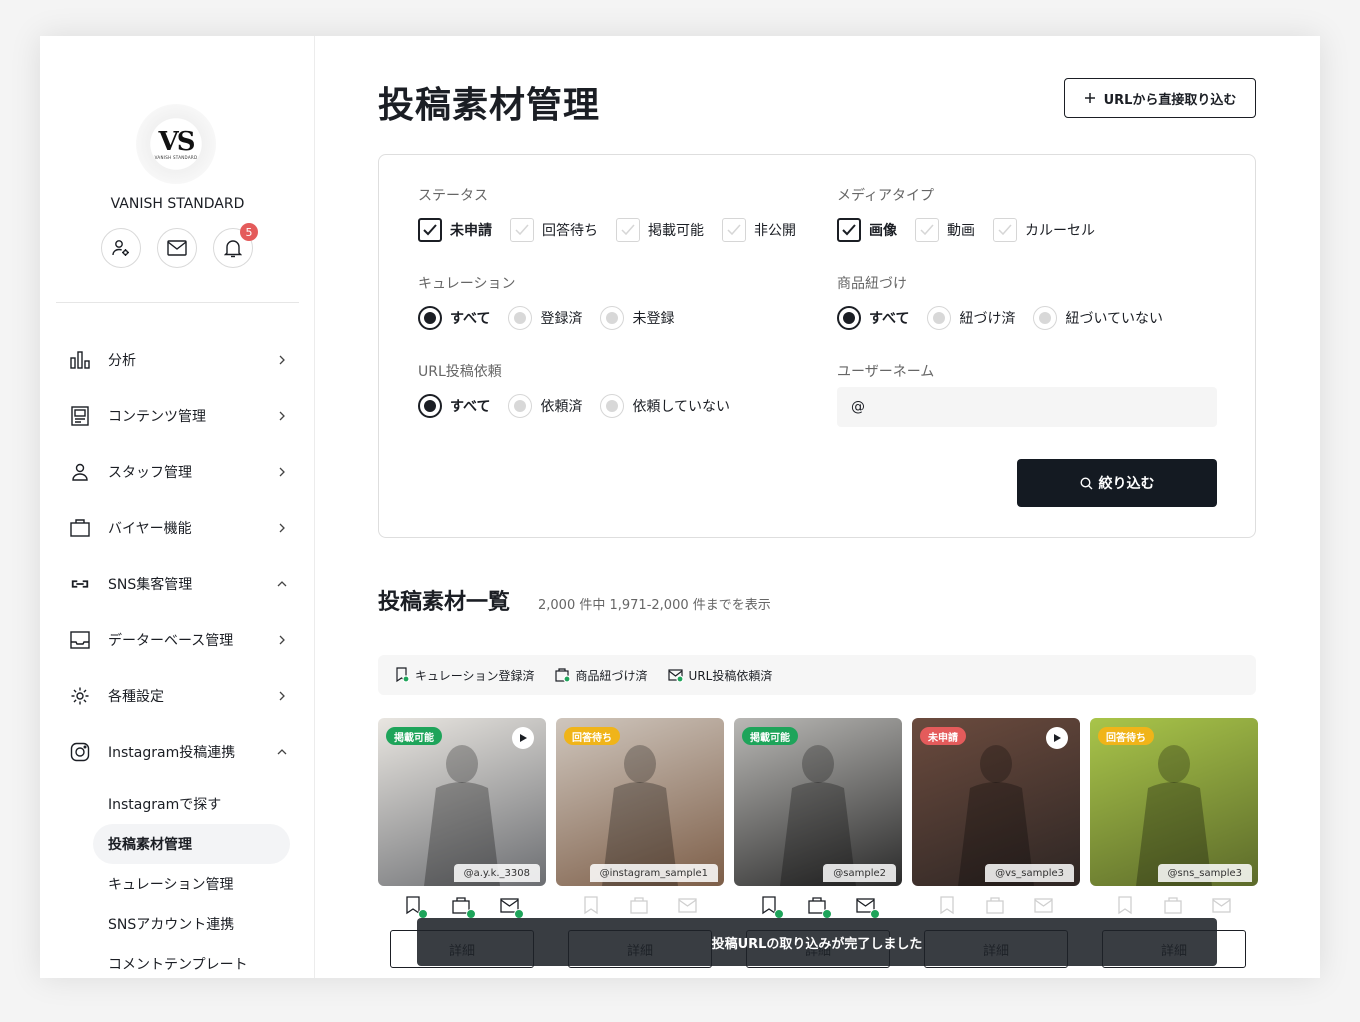 Image resolution: width=1360 pixels, height=1022 pixels. Describe the element at coordinates (817, 942) in the screenshot. I see `toast-notification: 投稿URLの取り込みが完了しました` at that location.